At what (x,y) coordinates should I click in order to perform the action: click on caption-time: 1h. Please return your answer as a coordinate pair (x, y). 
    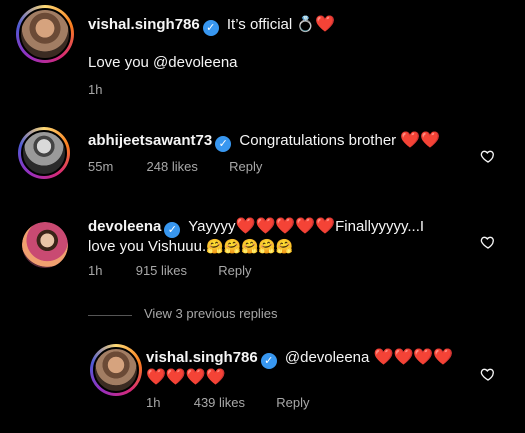
    Looking at the image, I should click on (95, 89).